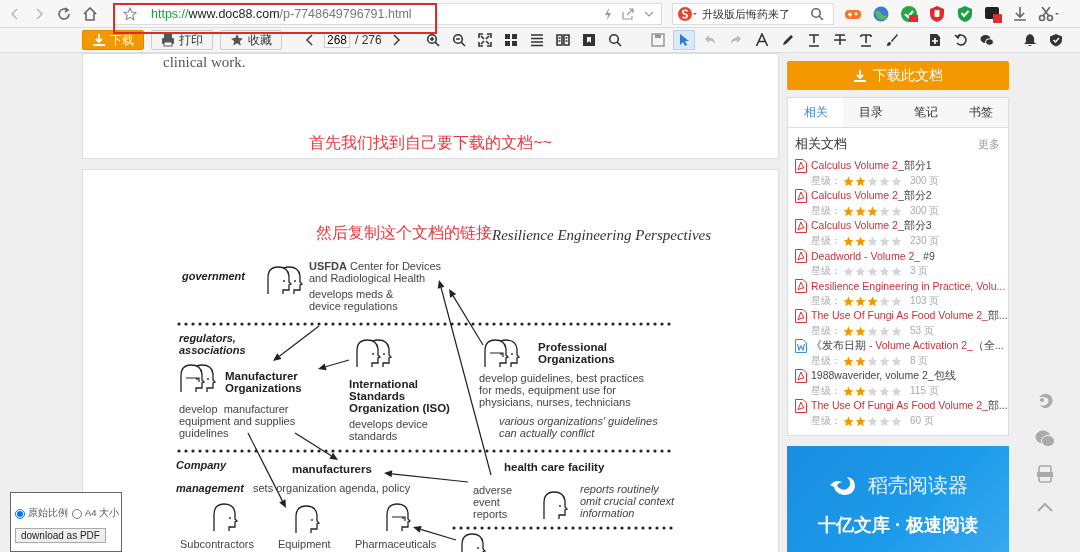 This screenshot has width=1080, height=552. I want to click on refresh-icon, so click(64, 13).